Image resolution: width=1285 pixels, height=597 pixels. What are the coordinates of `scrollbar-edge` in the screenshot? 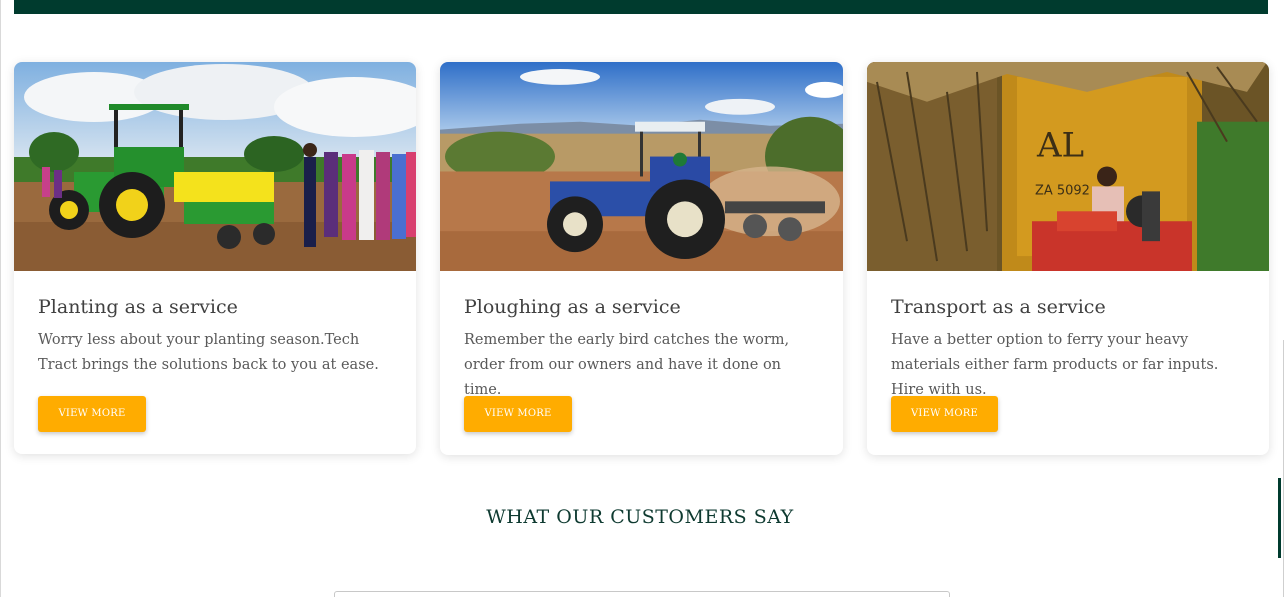 It's located at (1283, 468).